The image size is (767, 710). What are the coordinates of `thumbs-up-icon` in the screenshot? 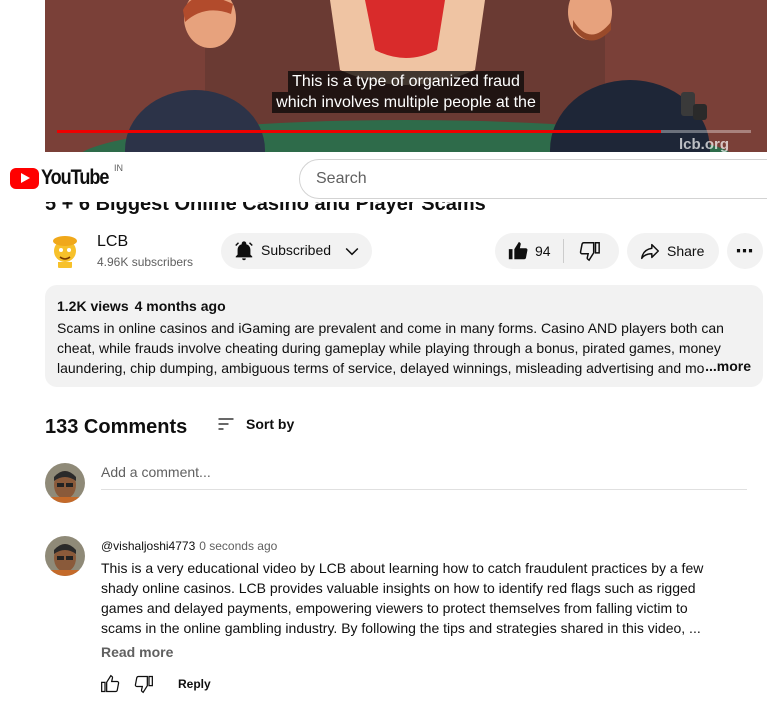 It's located at (518, 251).